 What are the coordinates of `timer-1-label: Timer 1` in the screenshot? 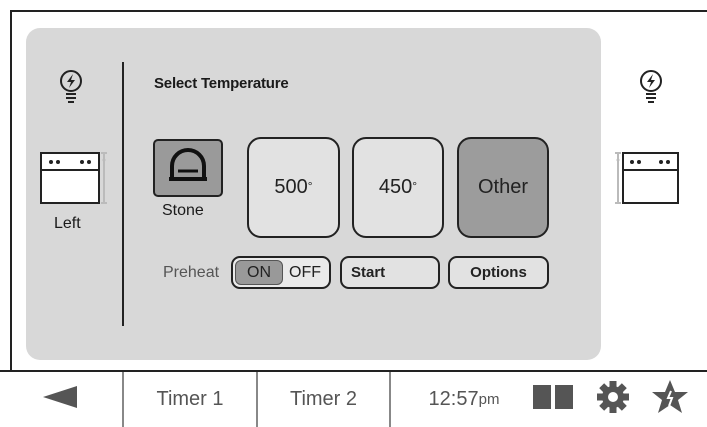 It's located at (190, 399).